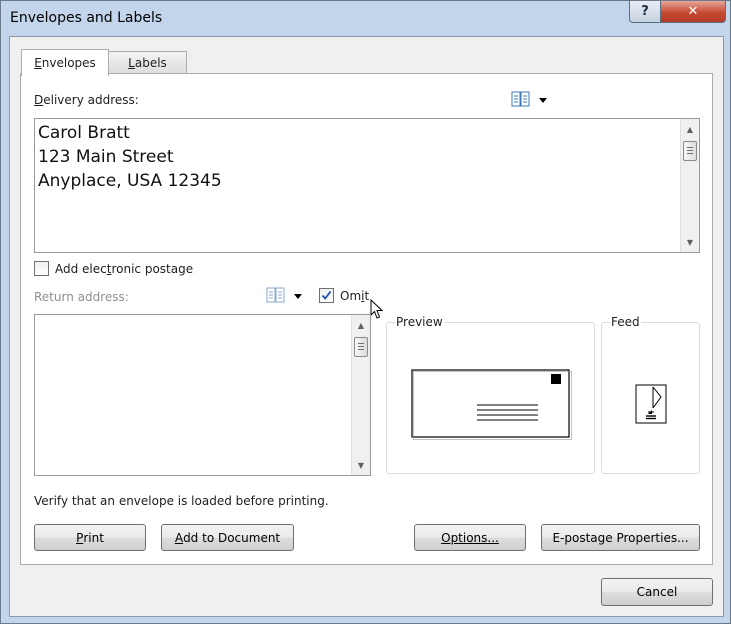 The height and width of the screenshot is (624, 731). I want to click on delivery-address-label: Delivery address:, so click(86, 100).